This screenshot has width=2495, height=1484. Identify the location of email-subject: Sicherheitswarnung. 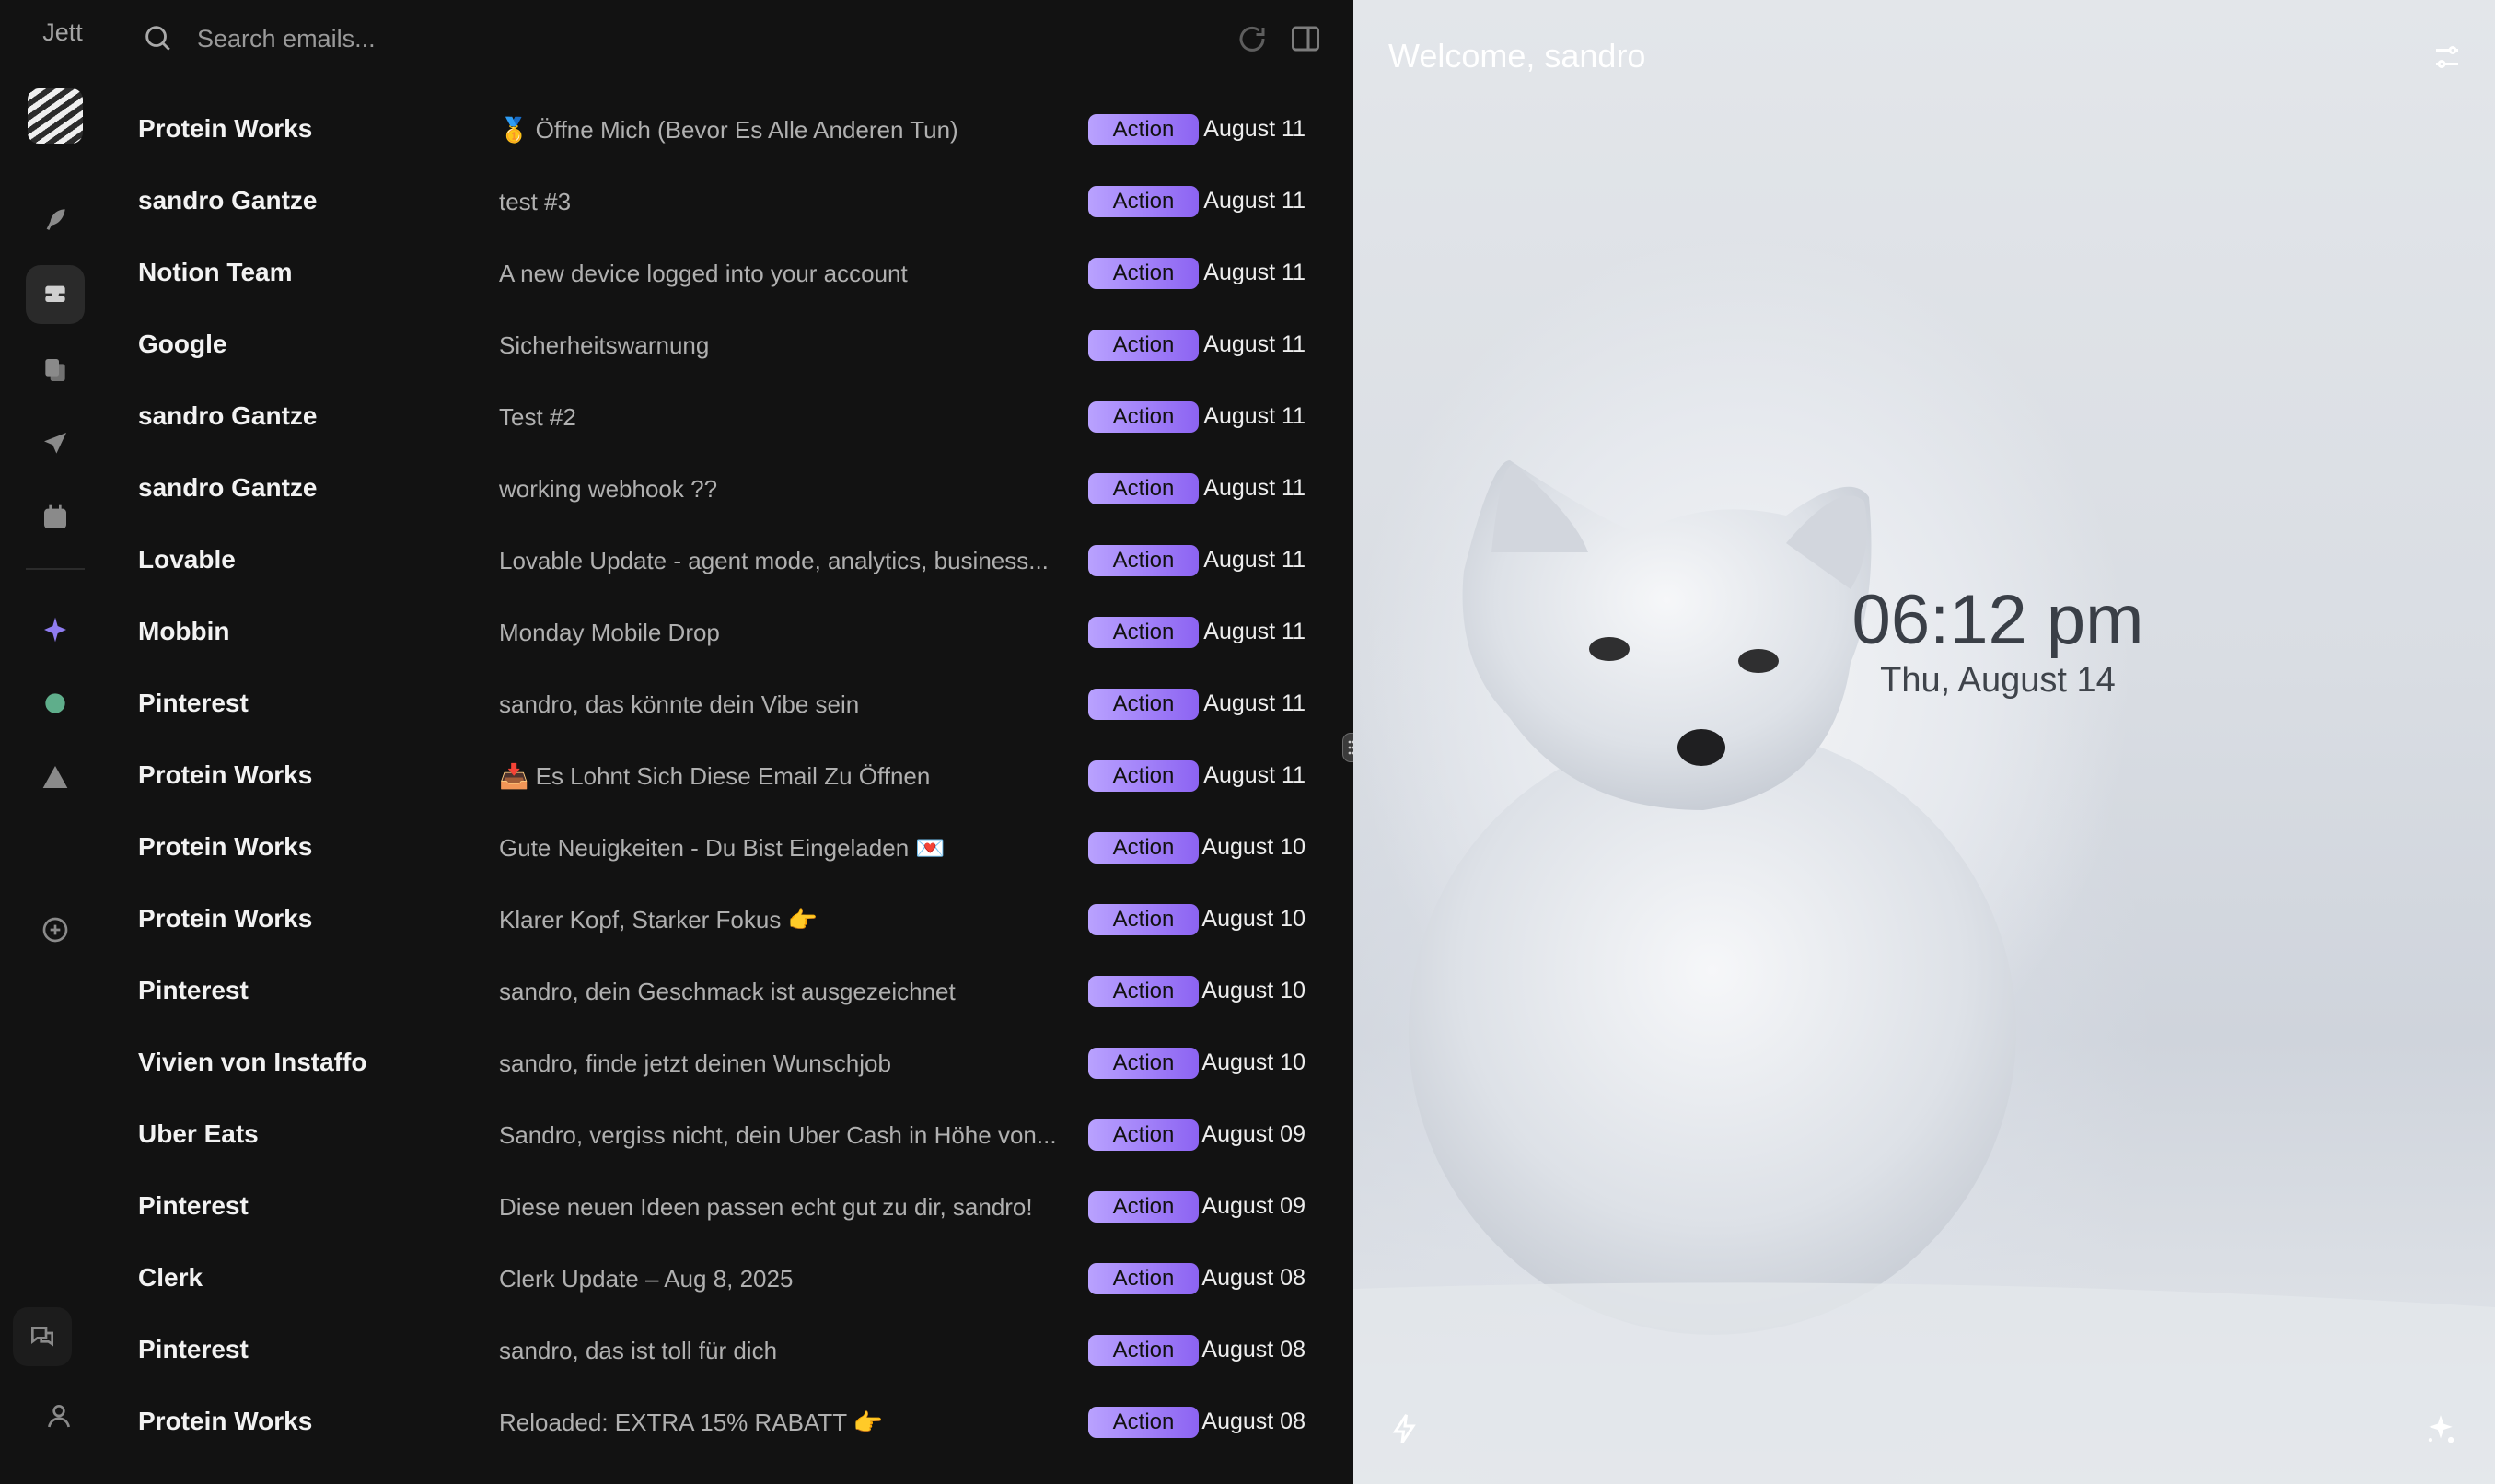
(604, 345).